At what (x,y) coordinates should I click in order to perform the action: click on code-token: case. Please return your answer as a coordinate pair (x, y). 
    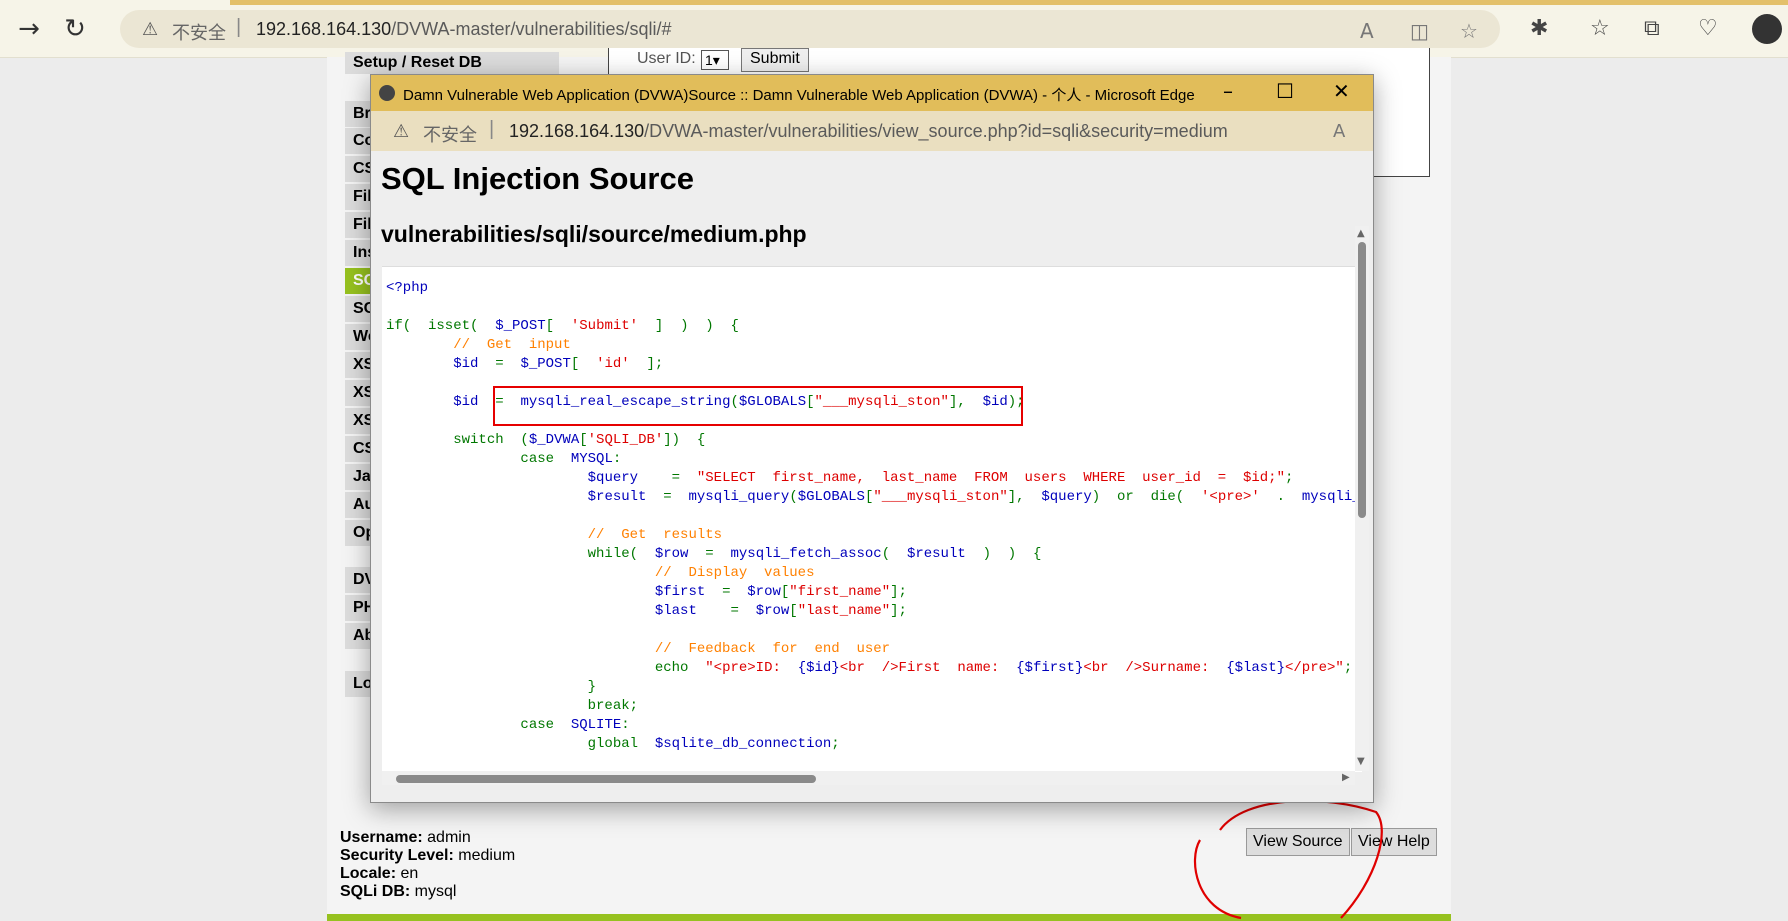
    Looking at the image, I should click on (478, 459).